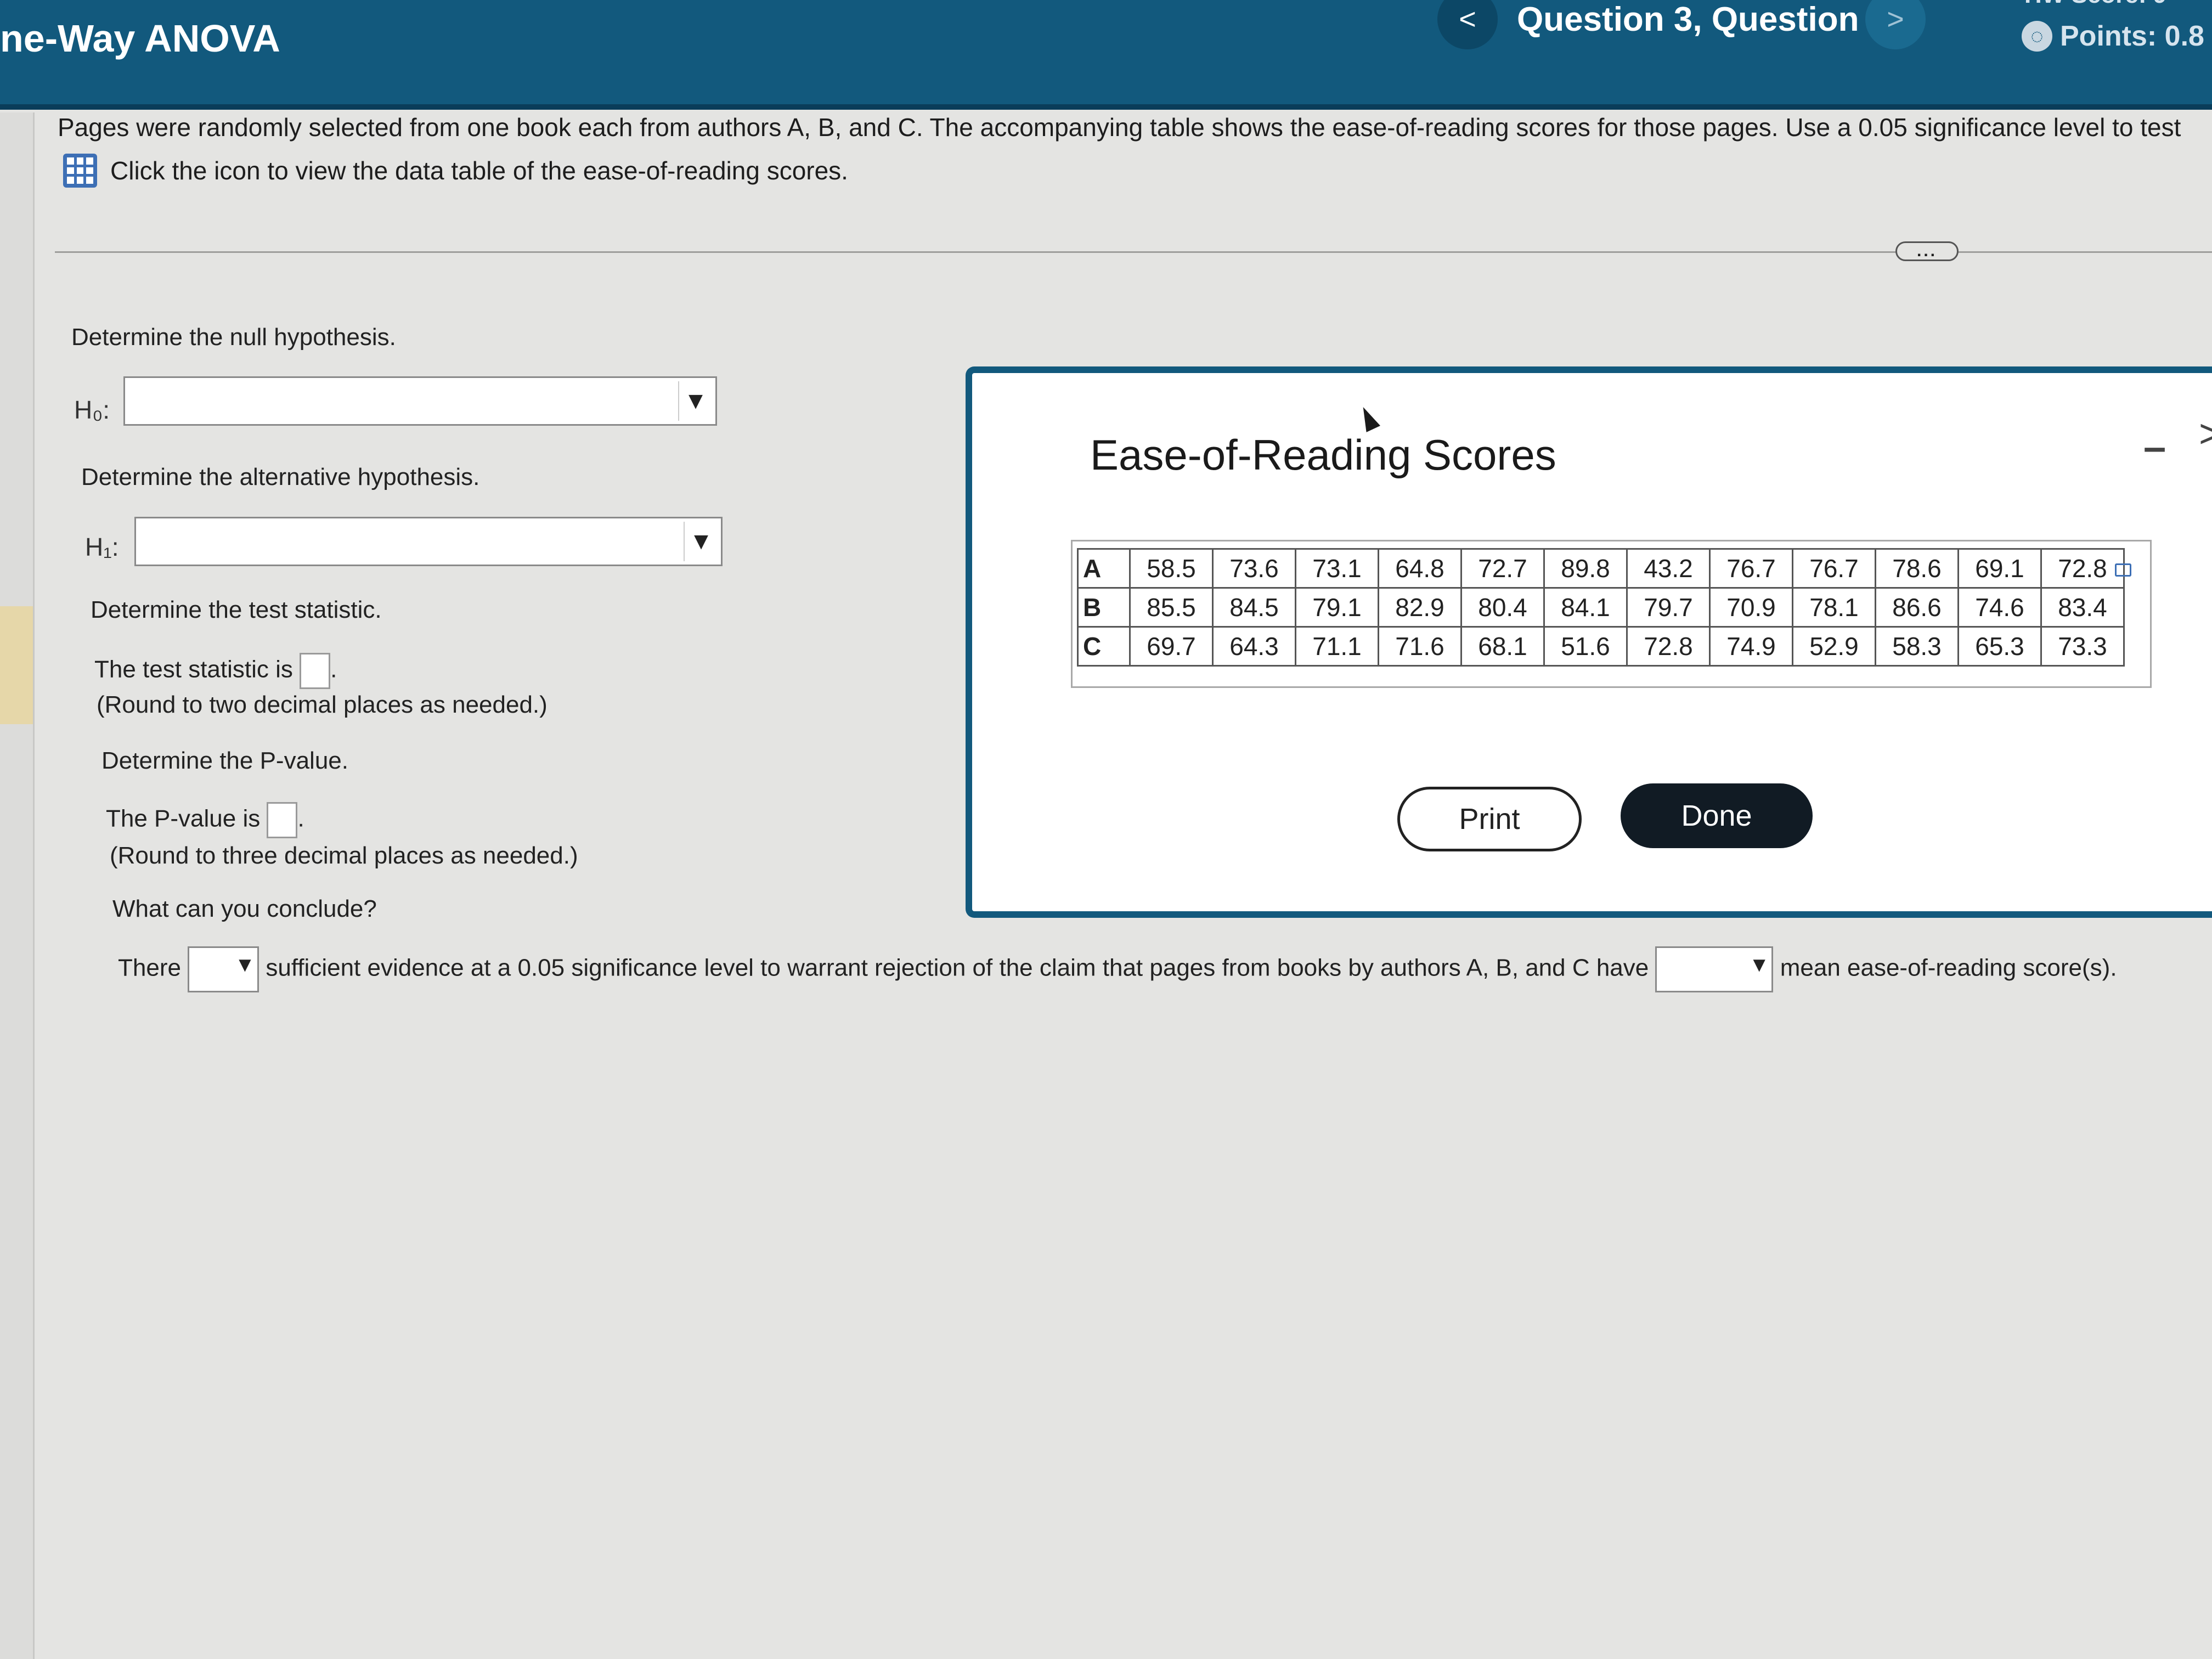 This screenshot has width=2212, height=1659. What do you see at coordinates (1917, 608) in the screenshot?
I see `table-cell: 86.6` at bounding box center [1917, 608].